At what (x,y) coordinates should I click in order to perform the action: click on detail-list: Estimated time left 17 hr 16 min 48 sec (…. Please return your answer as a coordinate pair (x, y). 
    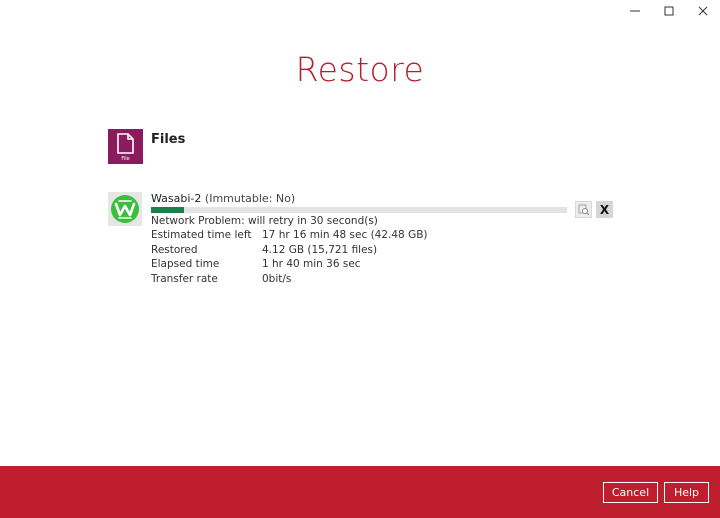
    Looking at the image, I should click on (361, 257).